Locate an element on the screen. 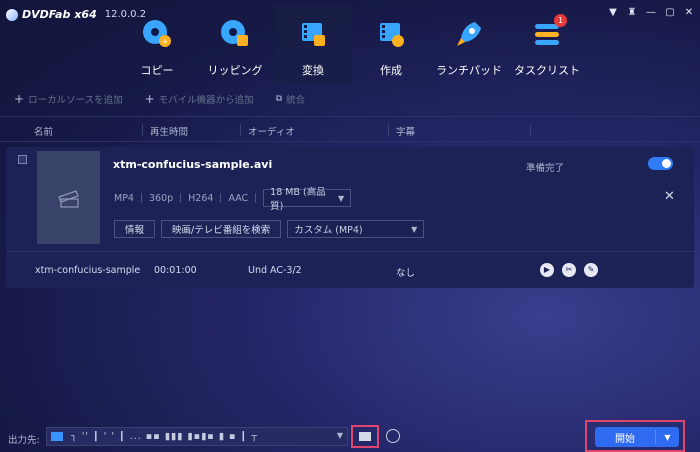 This screenshot has width=700, height=452. add-local-source-button: + ローカルソースを追加 is located at coordinates (68, 99).